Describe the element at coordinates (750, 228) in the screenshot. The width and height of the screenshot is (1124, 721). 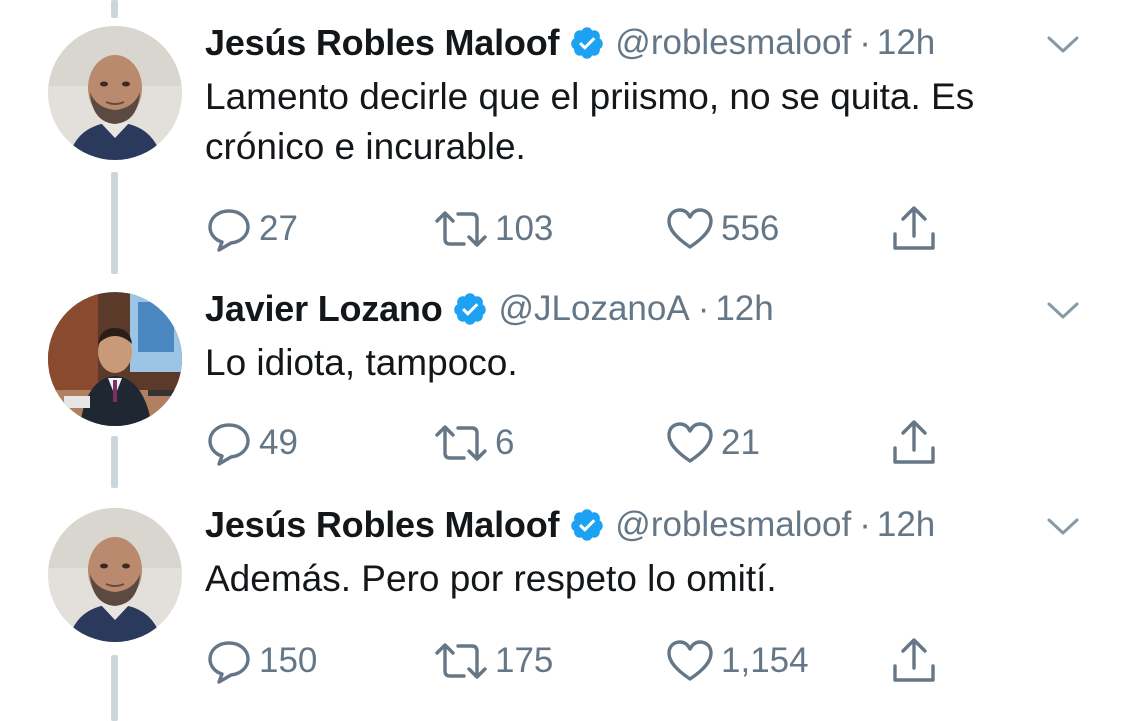
I see `like-count: 556` at that location.